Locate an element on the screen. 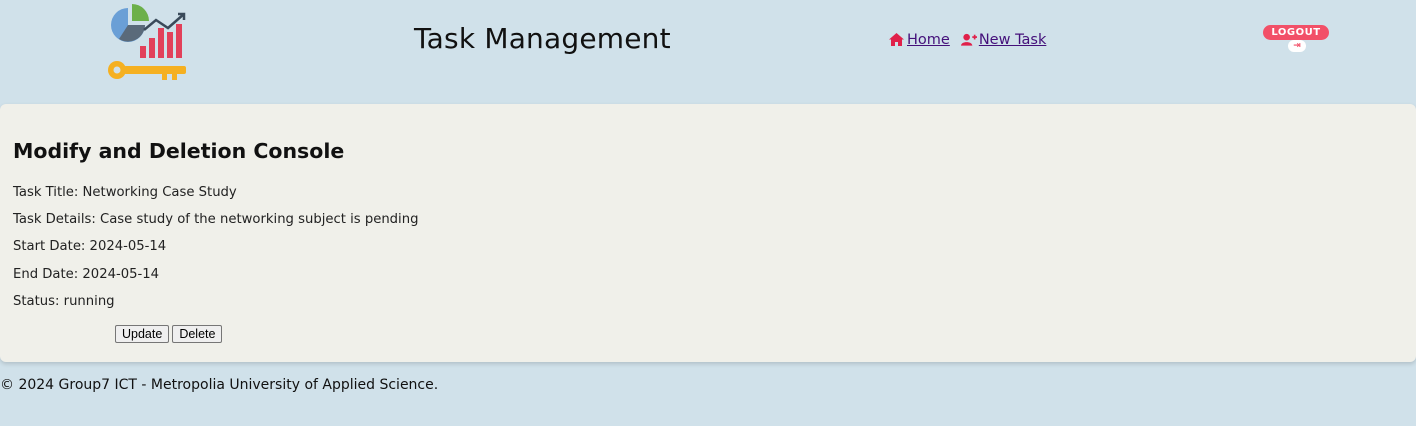 This screenshot has width=1416, height=426. start-date-text: Start Date: 2024-05-14 is located at coordinates (90, 246).